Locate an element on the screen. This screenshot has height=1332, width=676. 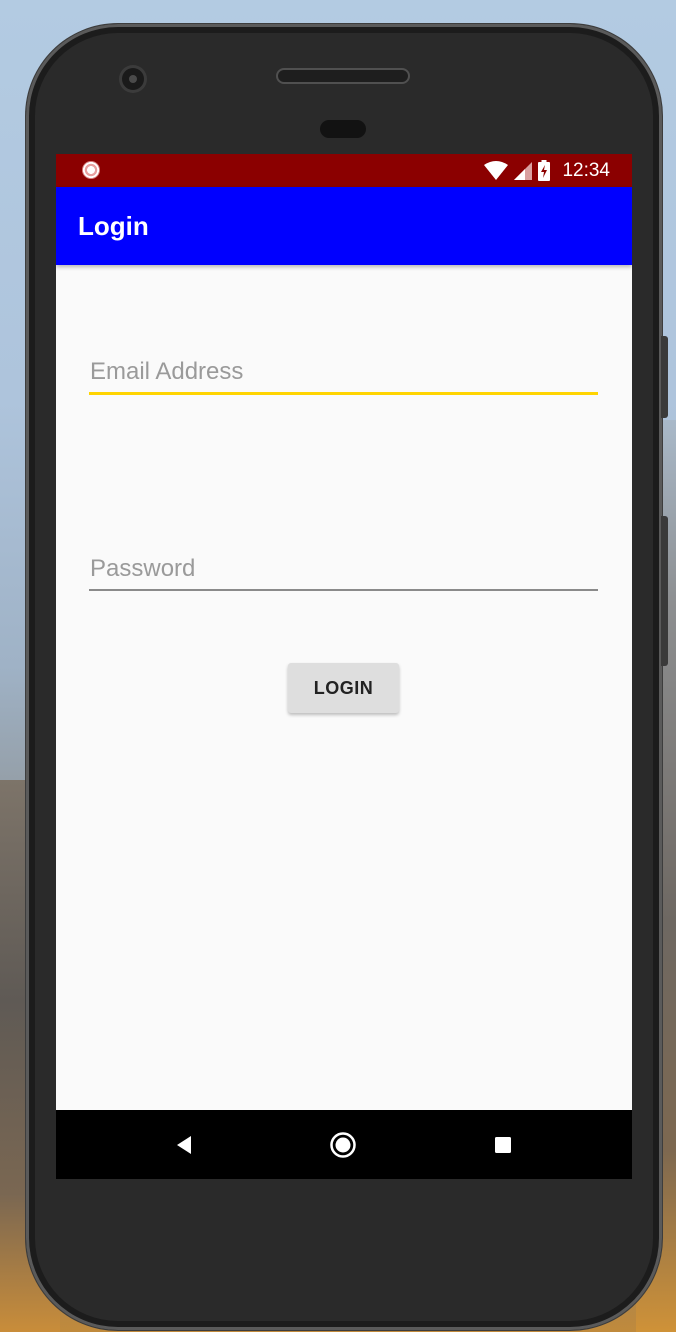
home-button is located at coordinates (343, 1144).